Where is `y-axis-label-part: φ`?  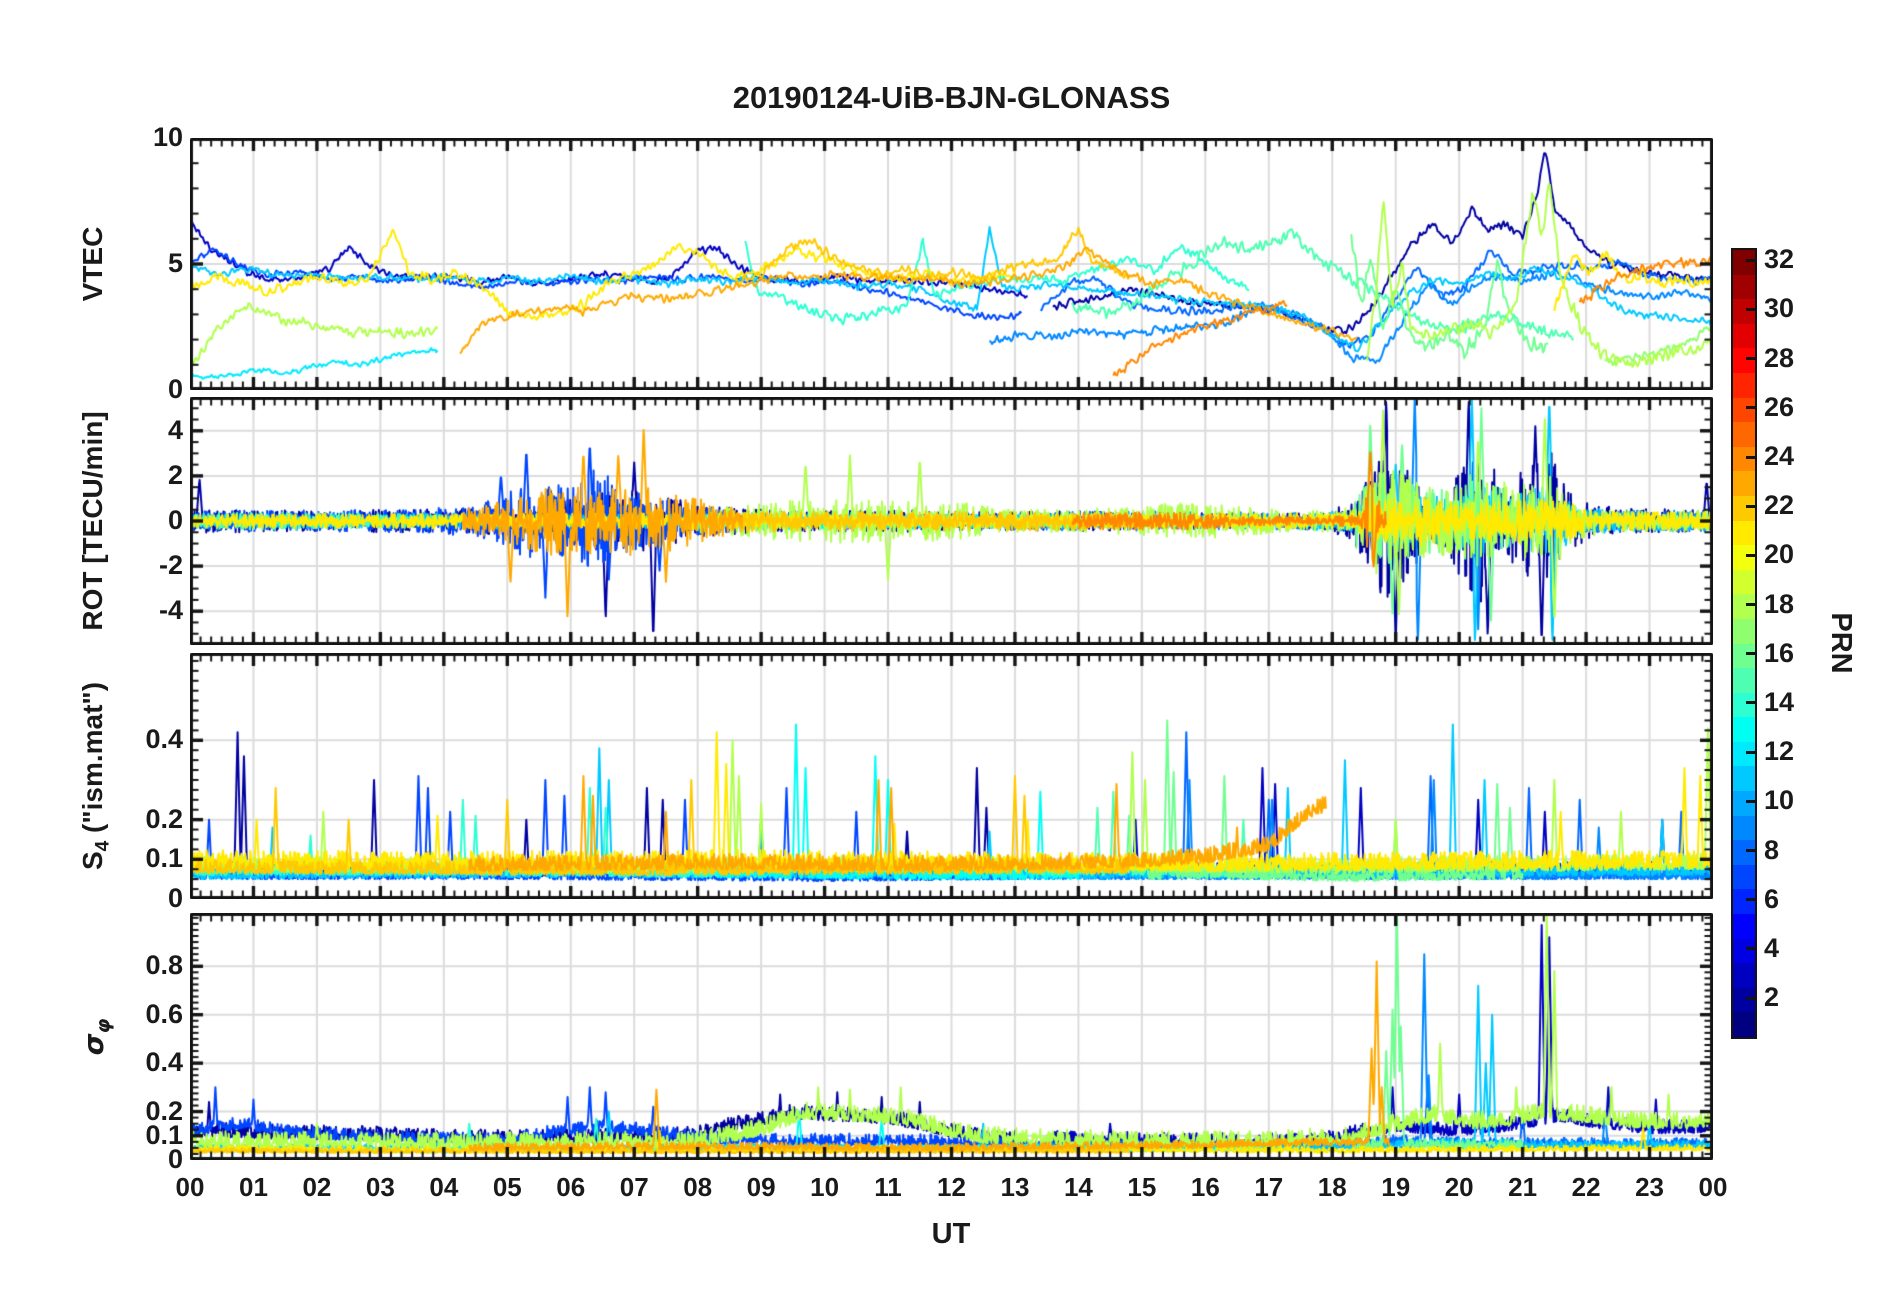 y-axis-label-part: φ is located at coordinates (103, 1026).